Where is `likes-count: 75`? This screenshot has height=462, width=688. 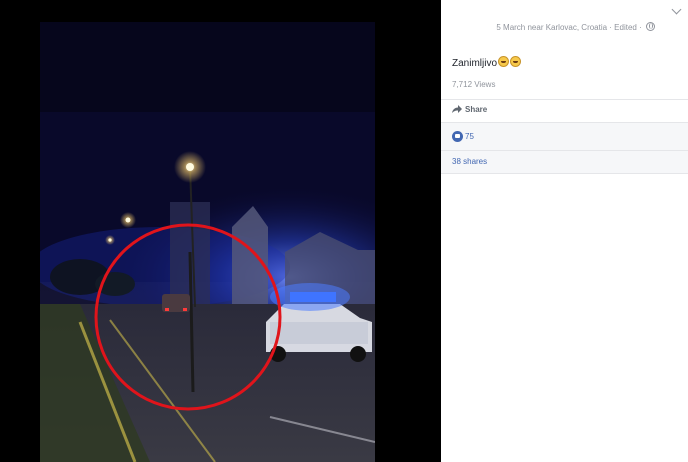
likes-count: 75 is located at coordinates (469, 136).